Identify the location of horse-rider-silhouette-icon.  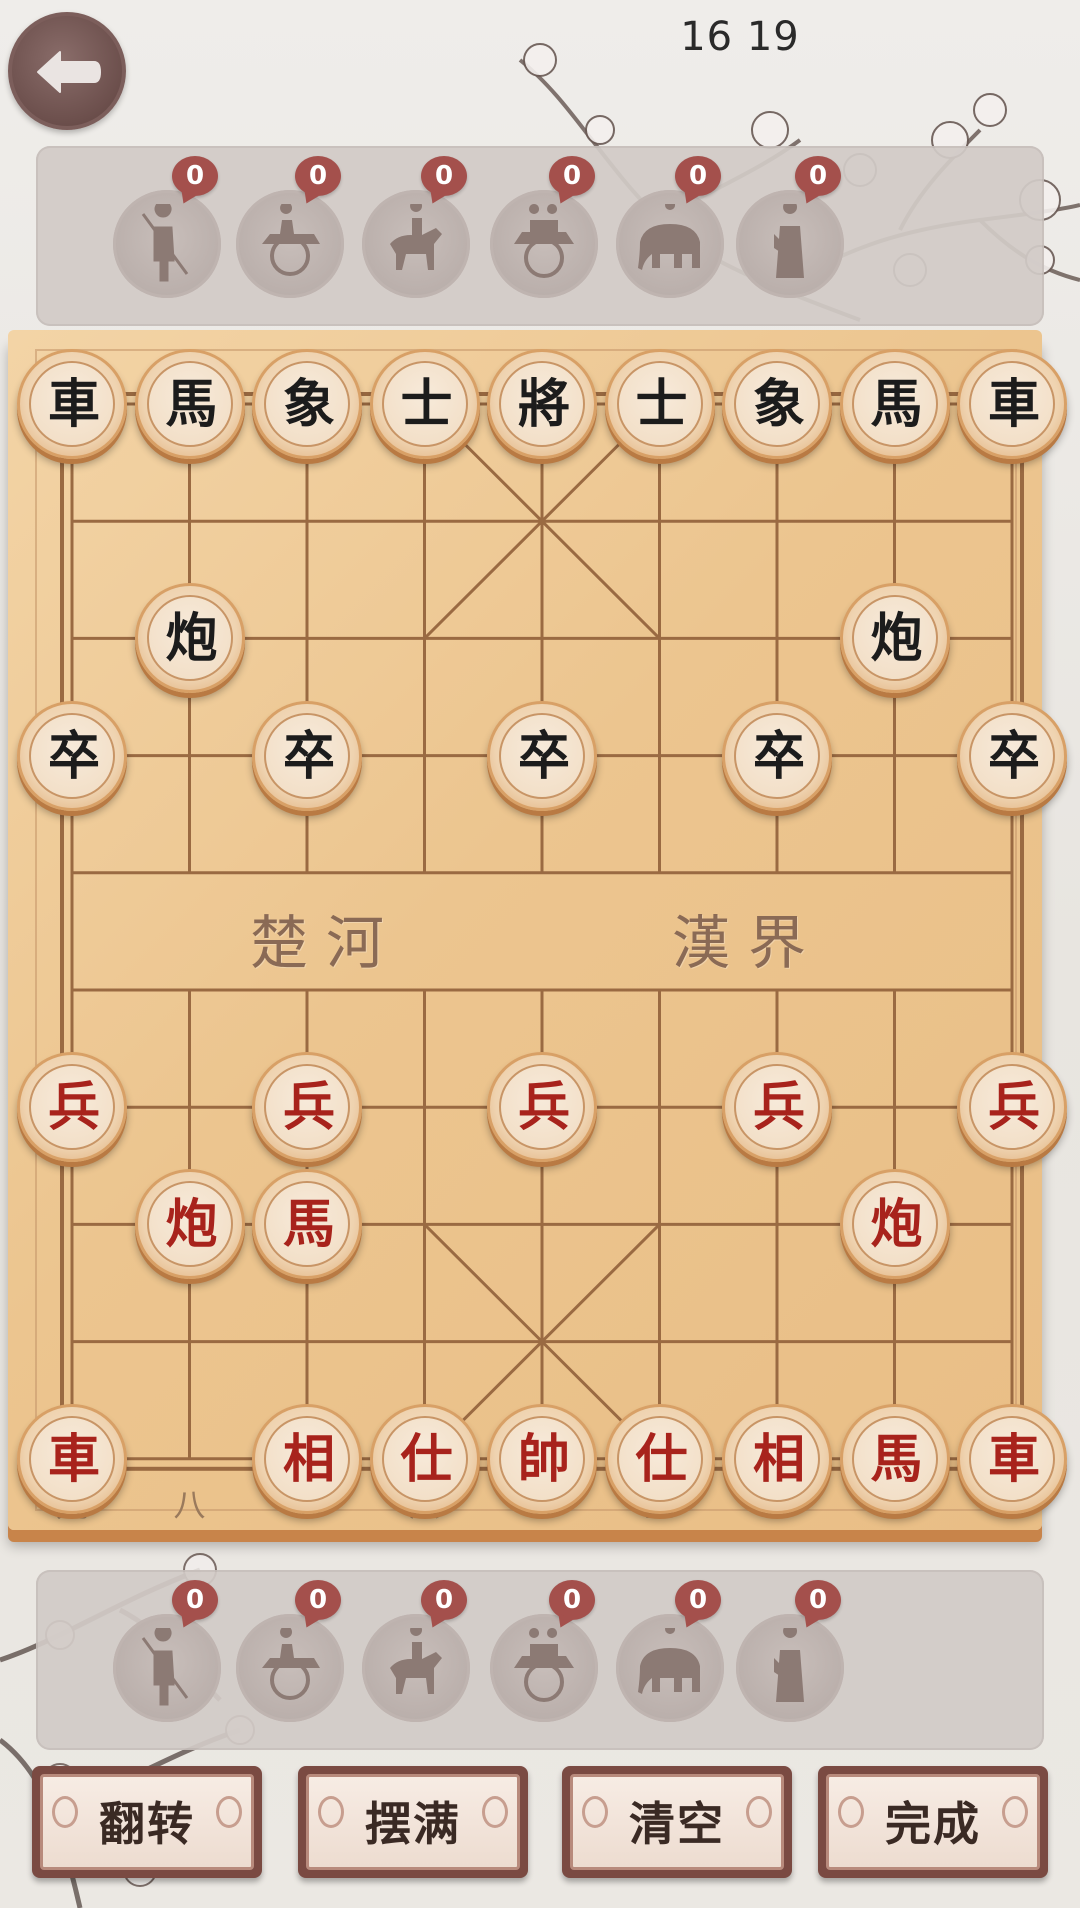
(416, 237).